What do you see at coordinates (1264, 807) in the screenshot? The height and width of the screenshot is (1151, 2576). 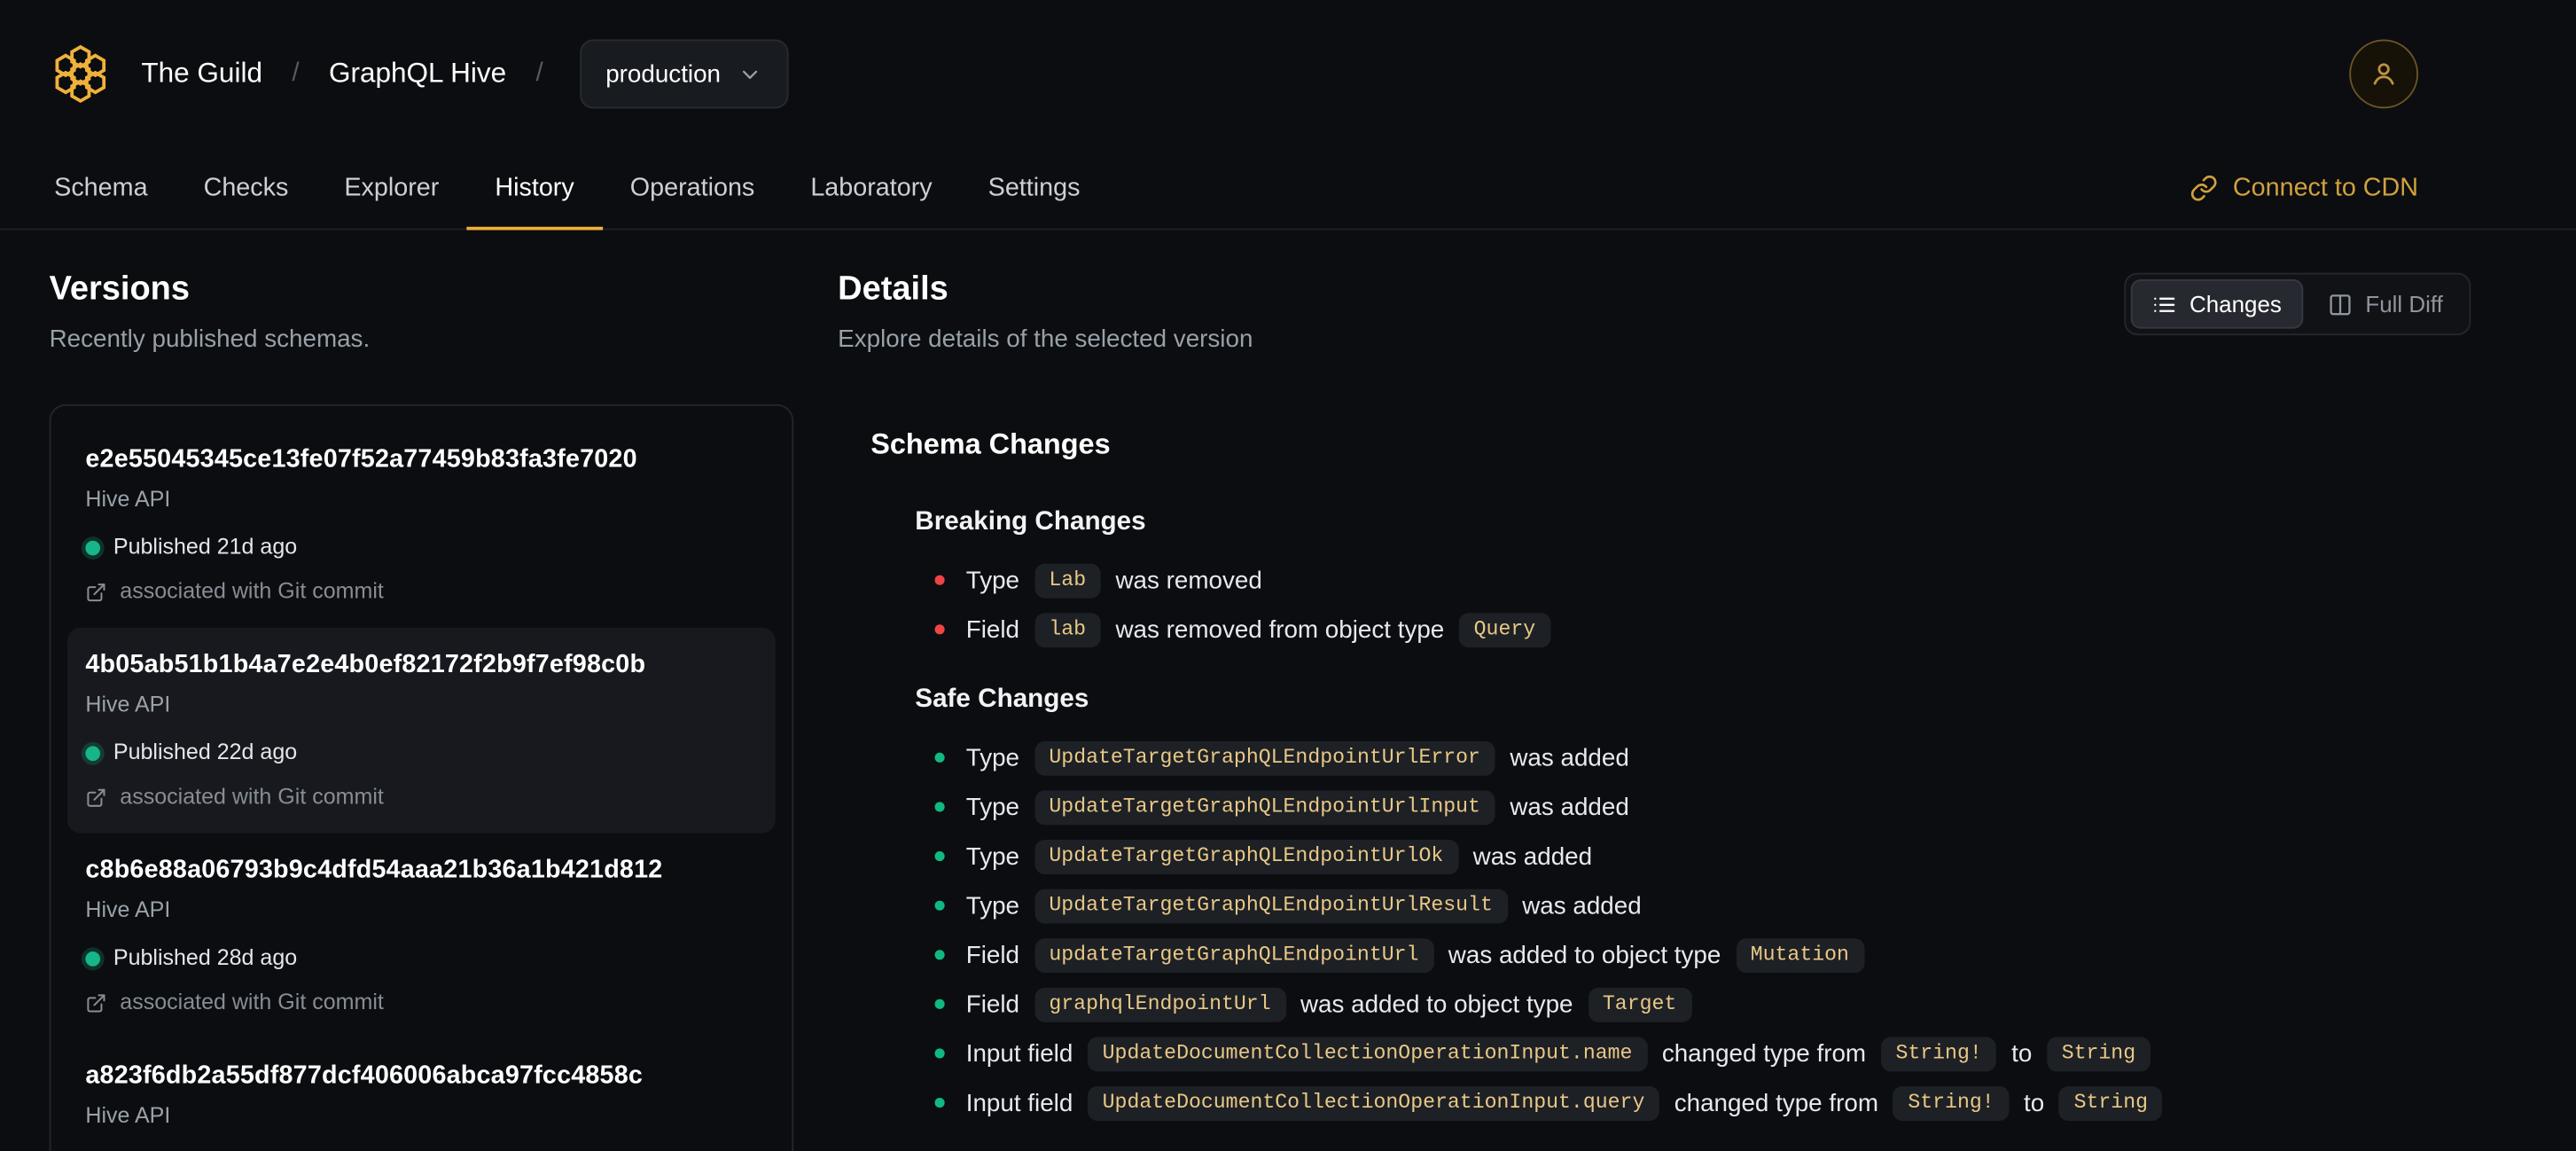 I see `code-badge: UpdateTargetGraphQLEndpointUrlInput` at bounding box center [1264, 807].